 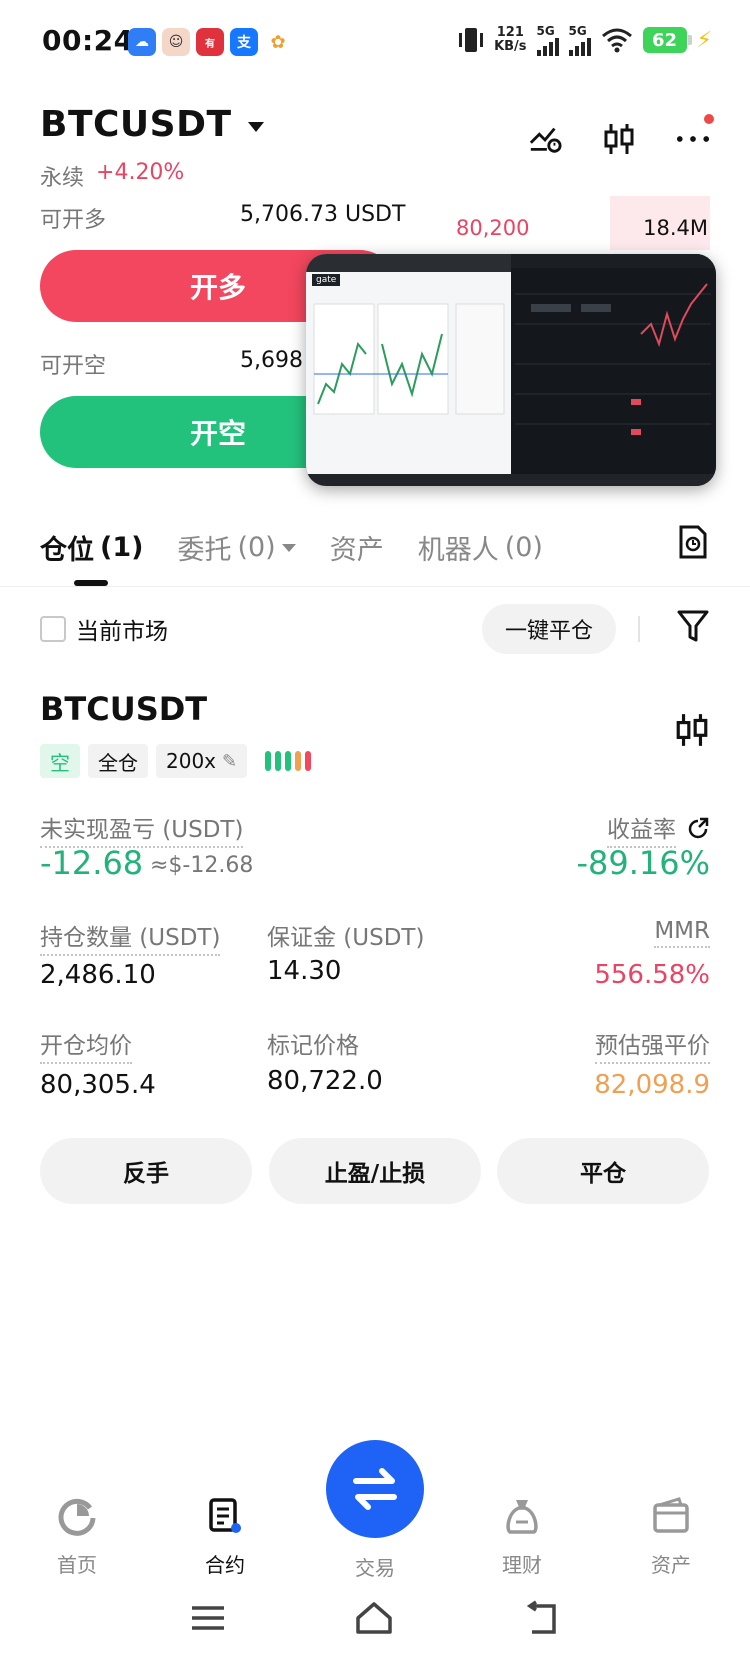 I want to click on more-icon, so click(x=693, y=139).